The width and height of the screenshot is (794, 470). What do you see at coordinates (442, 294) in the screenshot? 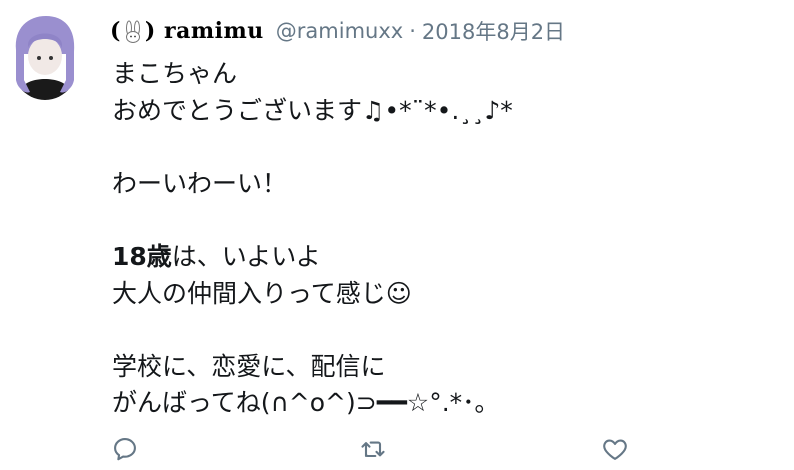
I see `tweet-line: 大人の仲間入りって感じ☺` at bounding box center [442, 294].